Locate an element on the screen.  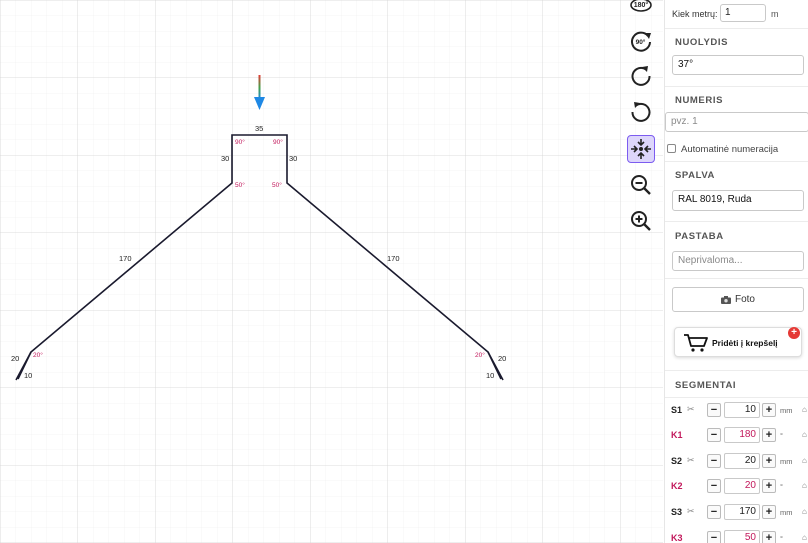
color-select: RAL 8019, Ruda is located at coordinates (738, 200).